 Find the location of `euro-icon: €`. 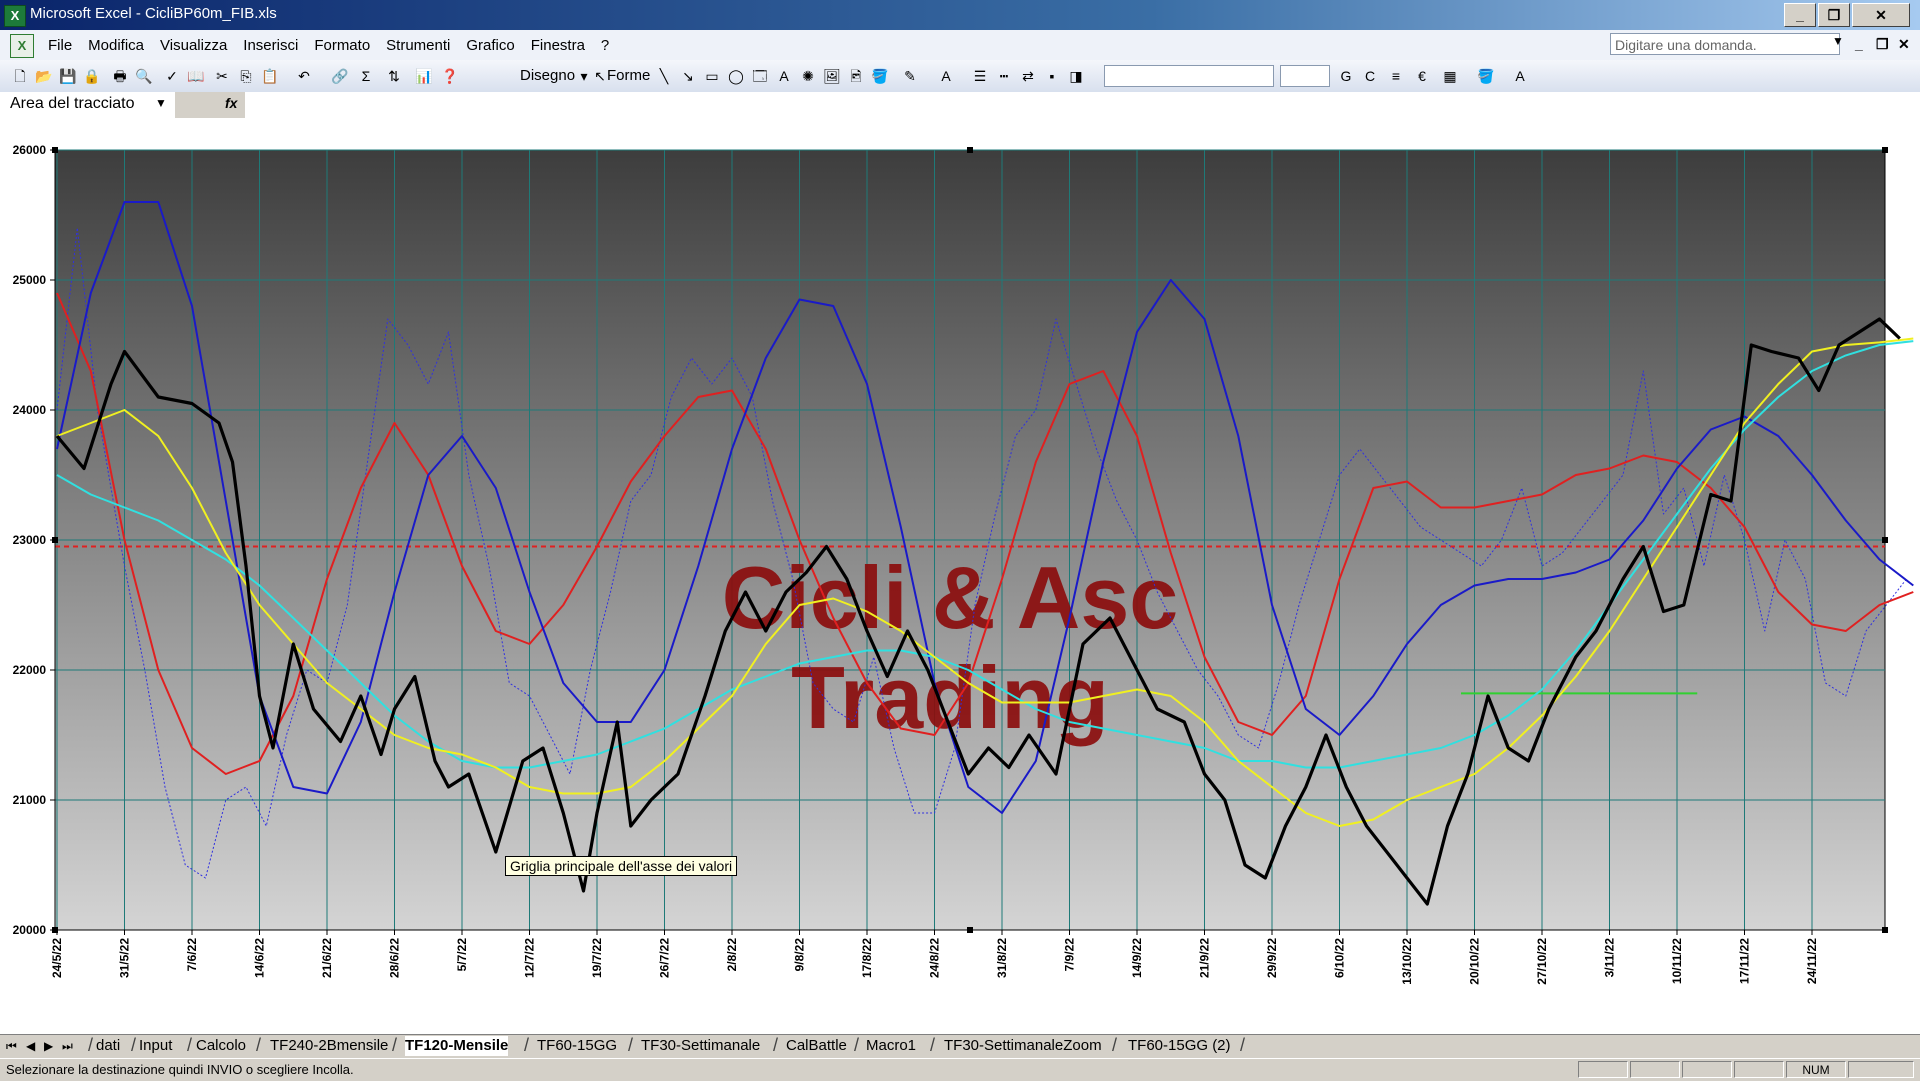

euro-icon: € is located at coordinates (1422, 76).